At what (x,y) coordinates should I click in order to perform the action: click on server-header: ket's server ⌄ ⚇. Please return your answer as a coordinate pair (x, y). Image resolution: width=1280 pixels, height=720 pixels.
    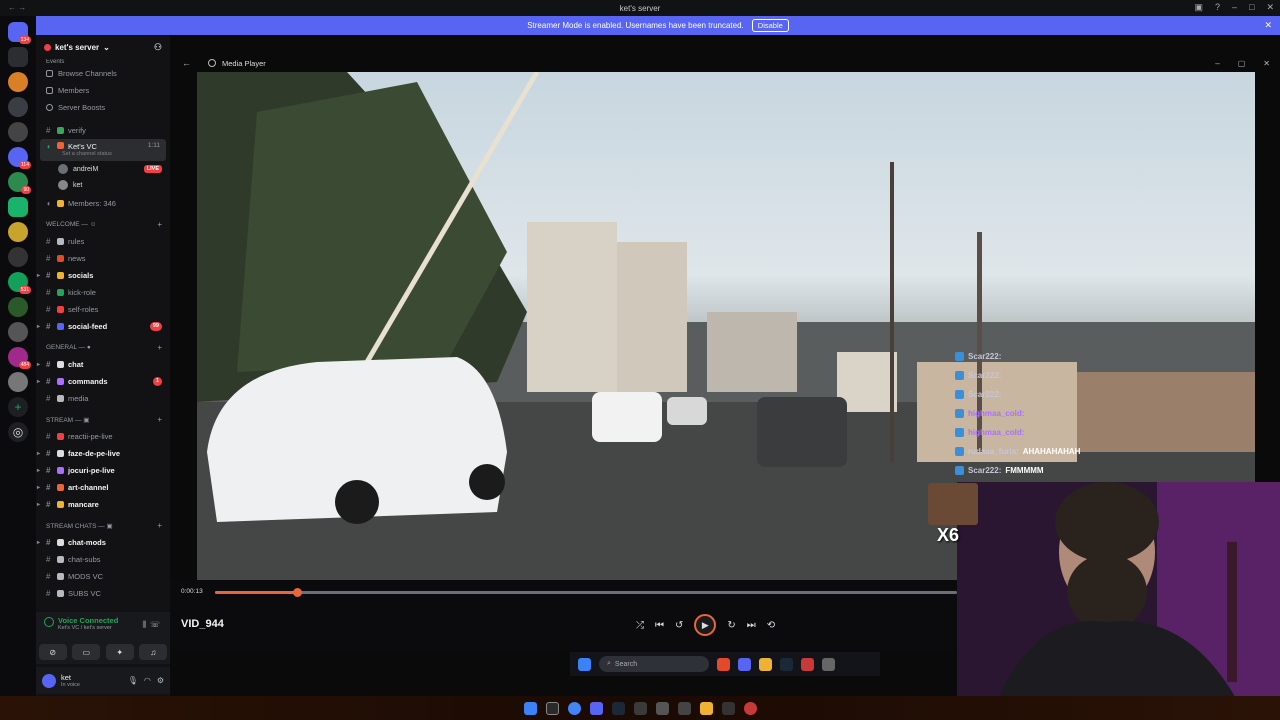
    Looking at the image, I should click on (103, 47).